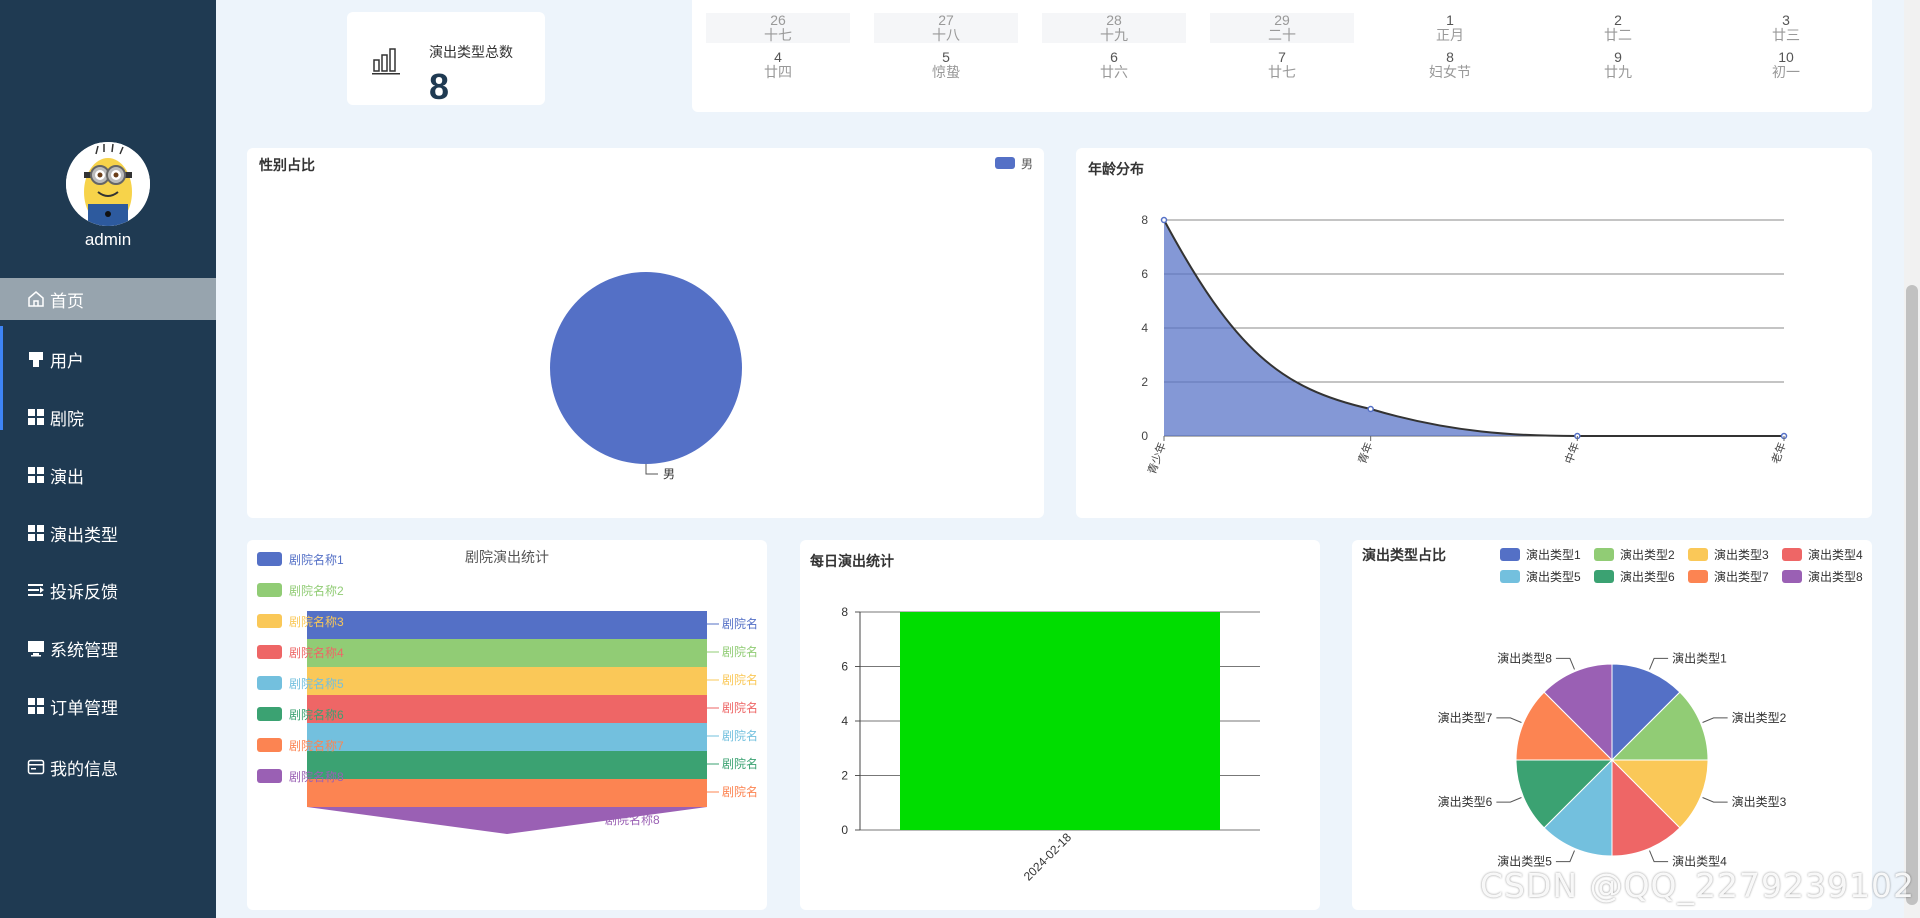 The height and width of the screenshot is (918, 1920). Describe the element at coordinates (1912, 595) in the screenshot. I see `scrollbar-thumb` at that location.